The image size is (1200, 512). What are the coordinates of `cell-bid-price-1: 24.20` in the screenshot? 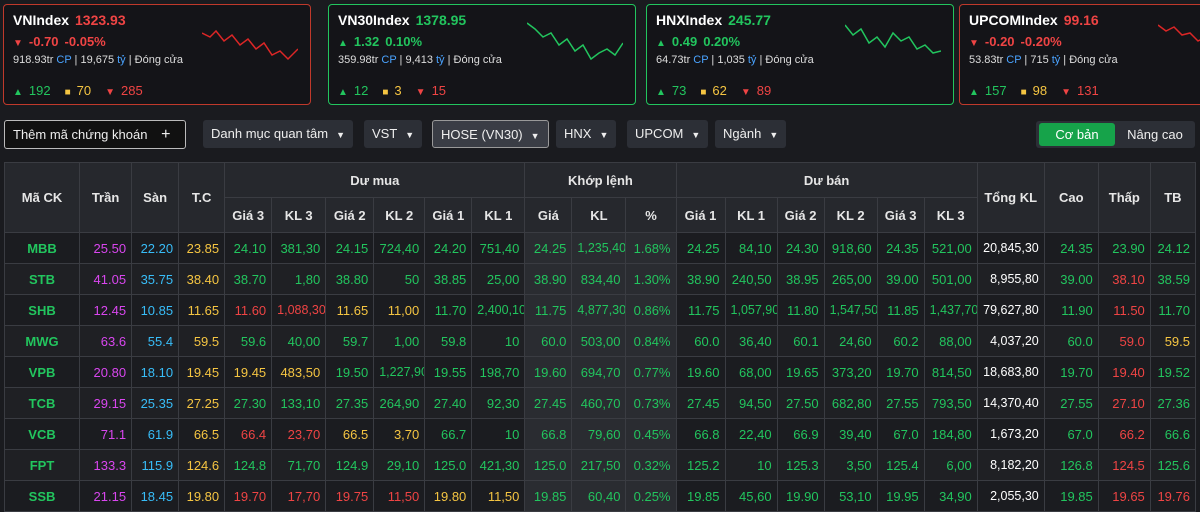 It's located at (448, 248).